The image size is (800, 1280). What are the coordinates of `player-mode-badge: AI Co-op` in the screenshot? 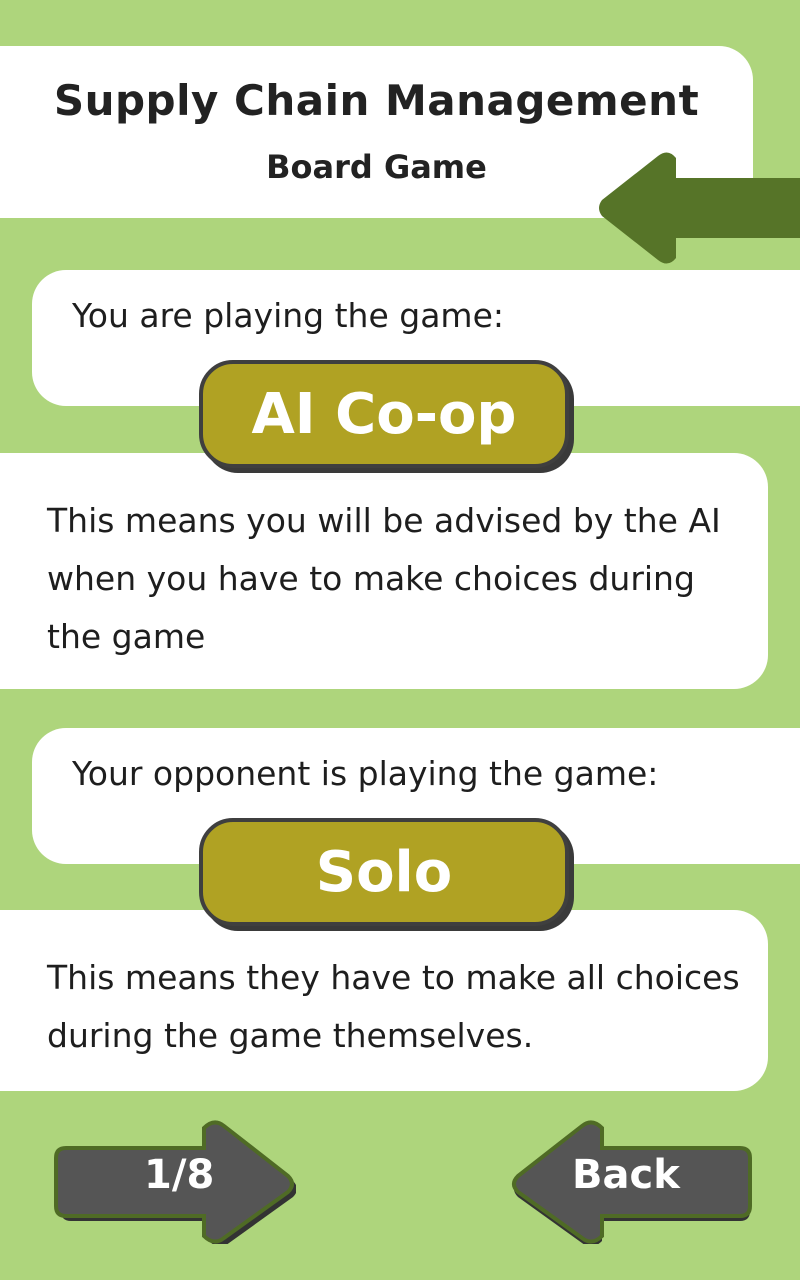 It's located at (384, 414).